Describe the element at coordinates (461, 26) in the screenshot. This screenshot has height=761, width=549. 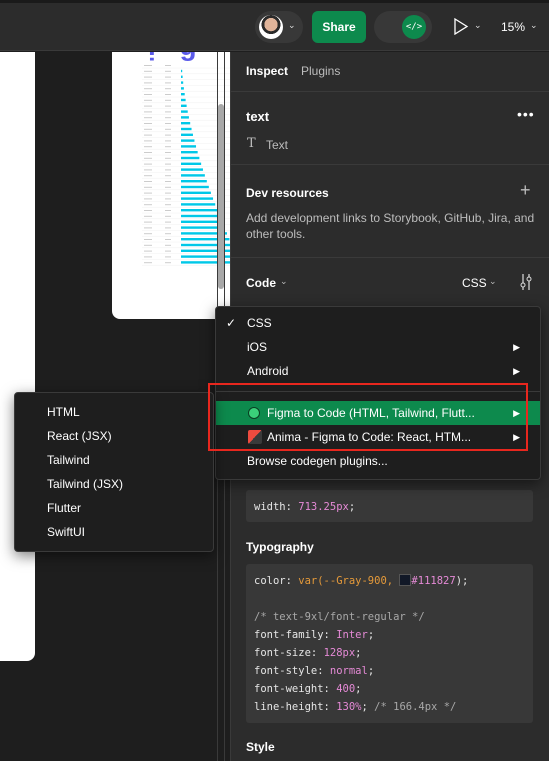
I see `play-icon` at that location.